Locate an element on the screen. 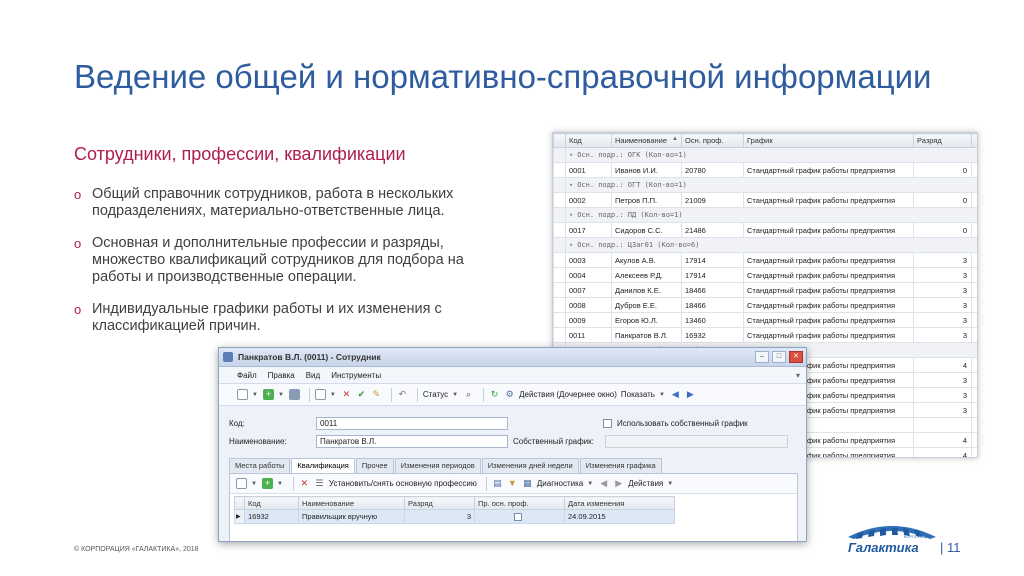  export-icon: ▤ is located at coordinates (497, 483).